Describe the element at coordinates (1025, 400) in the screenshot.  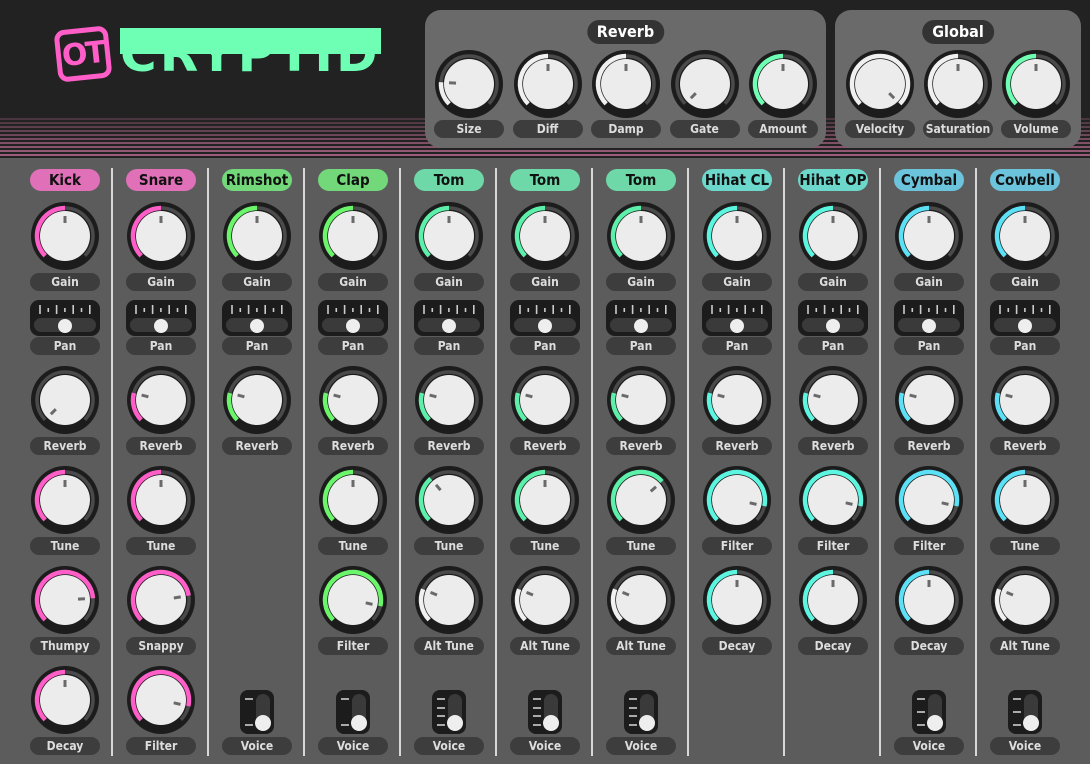
I see `cowbell-reverb-knob` at that location.